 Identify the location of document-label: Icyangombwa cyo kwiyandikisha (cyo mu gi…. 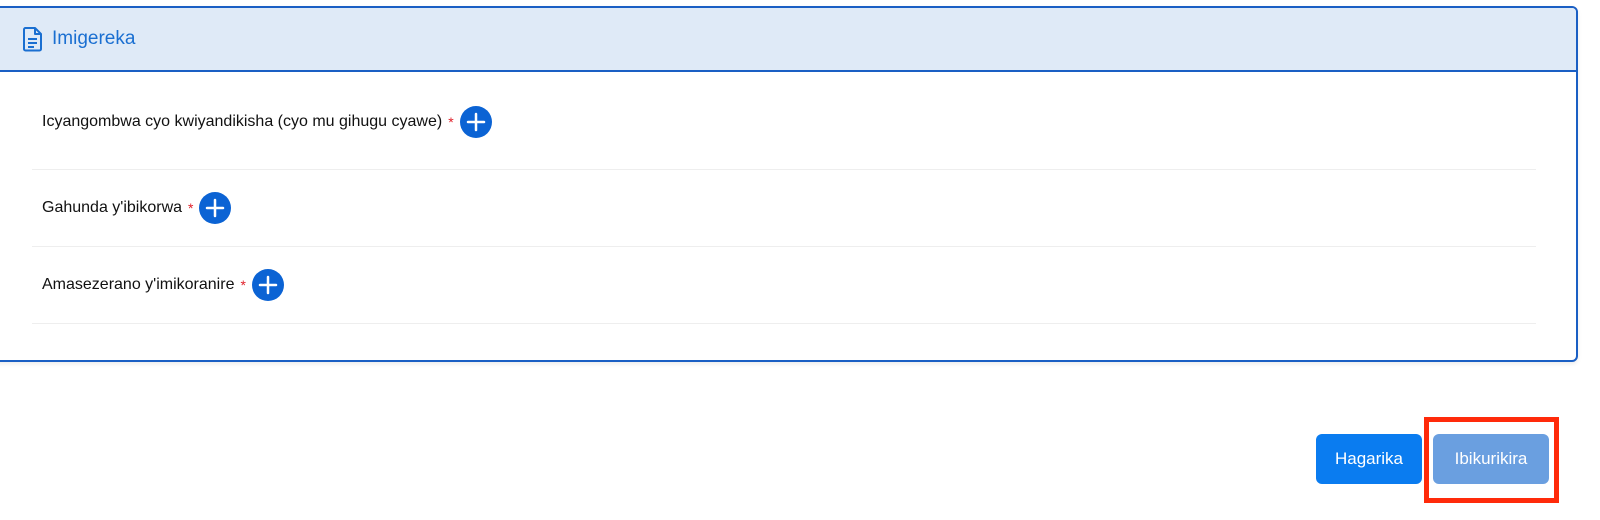
(242, 121).